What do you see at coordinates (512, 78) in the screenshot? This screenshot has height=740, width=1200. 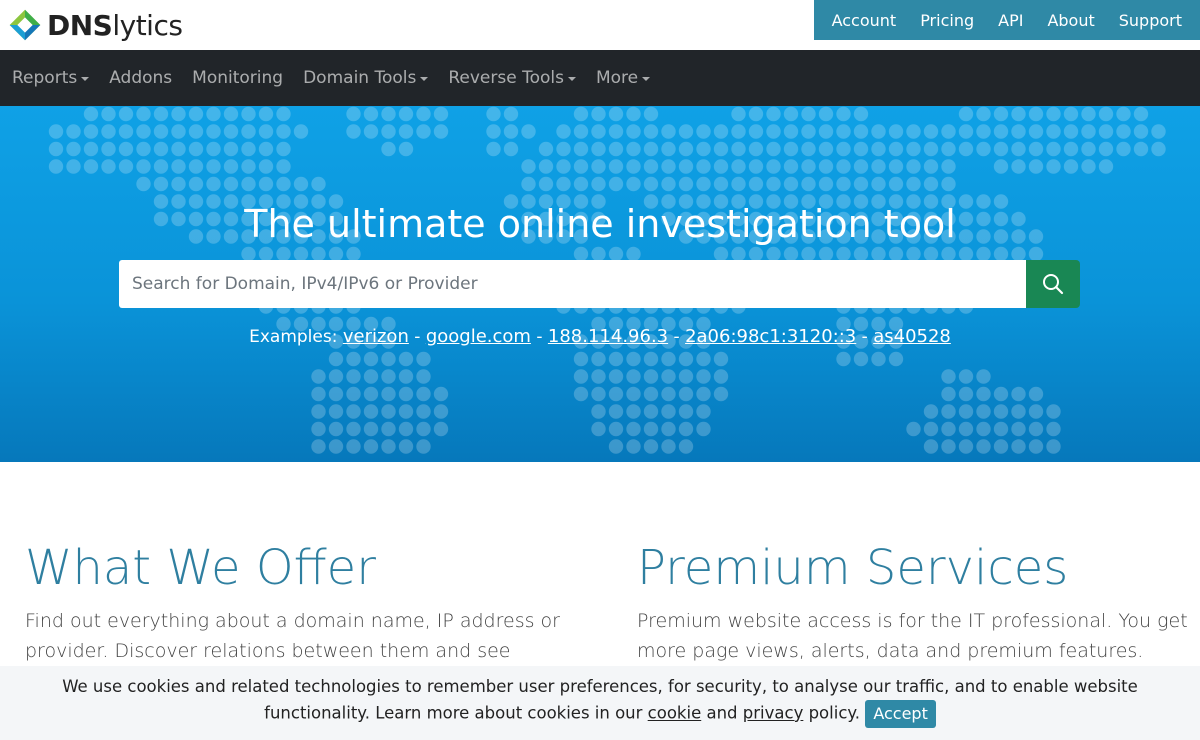 I see `nav-reverse-tools: Reverse Tools` at bounding box center [512, 78].